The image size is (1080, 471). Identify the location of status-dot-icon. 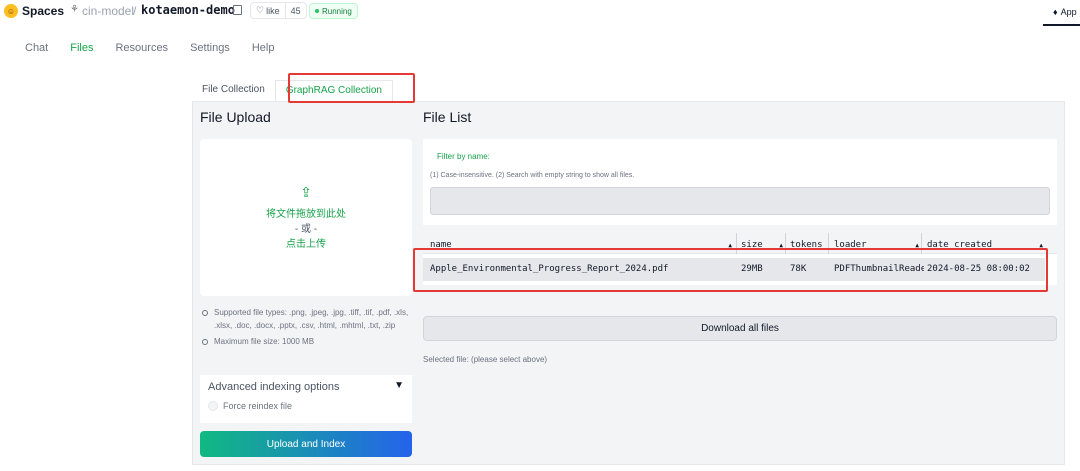
(317, 11).